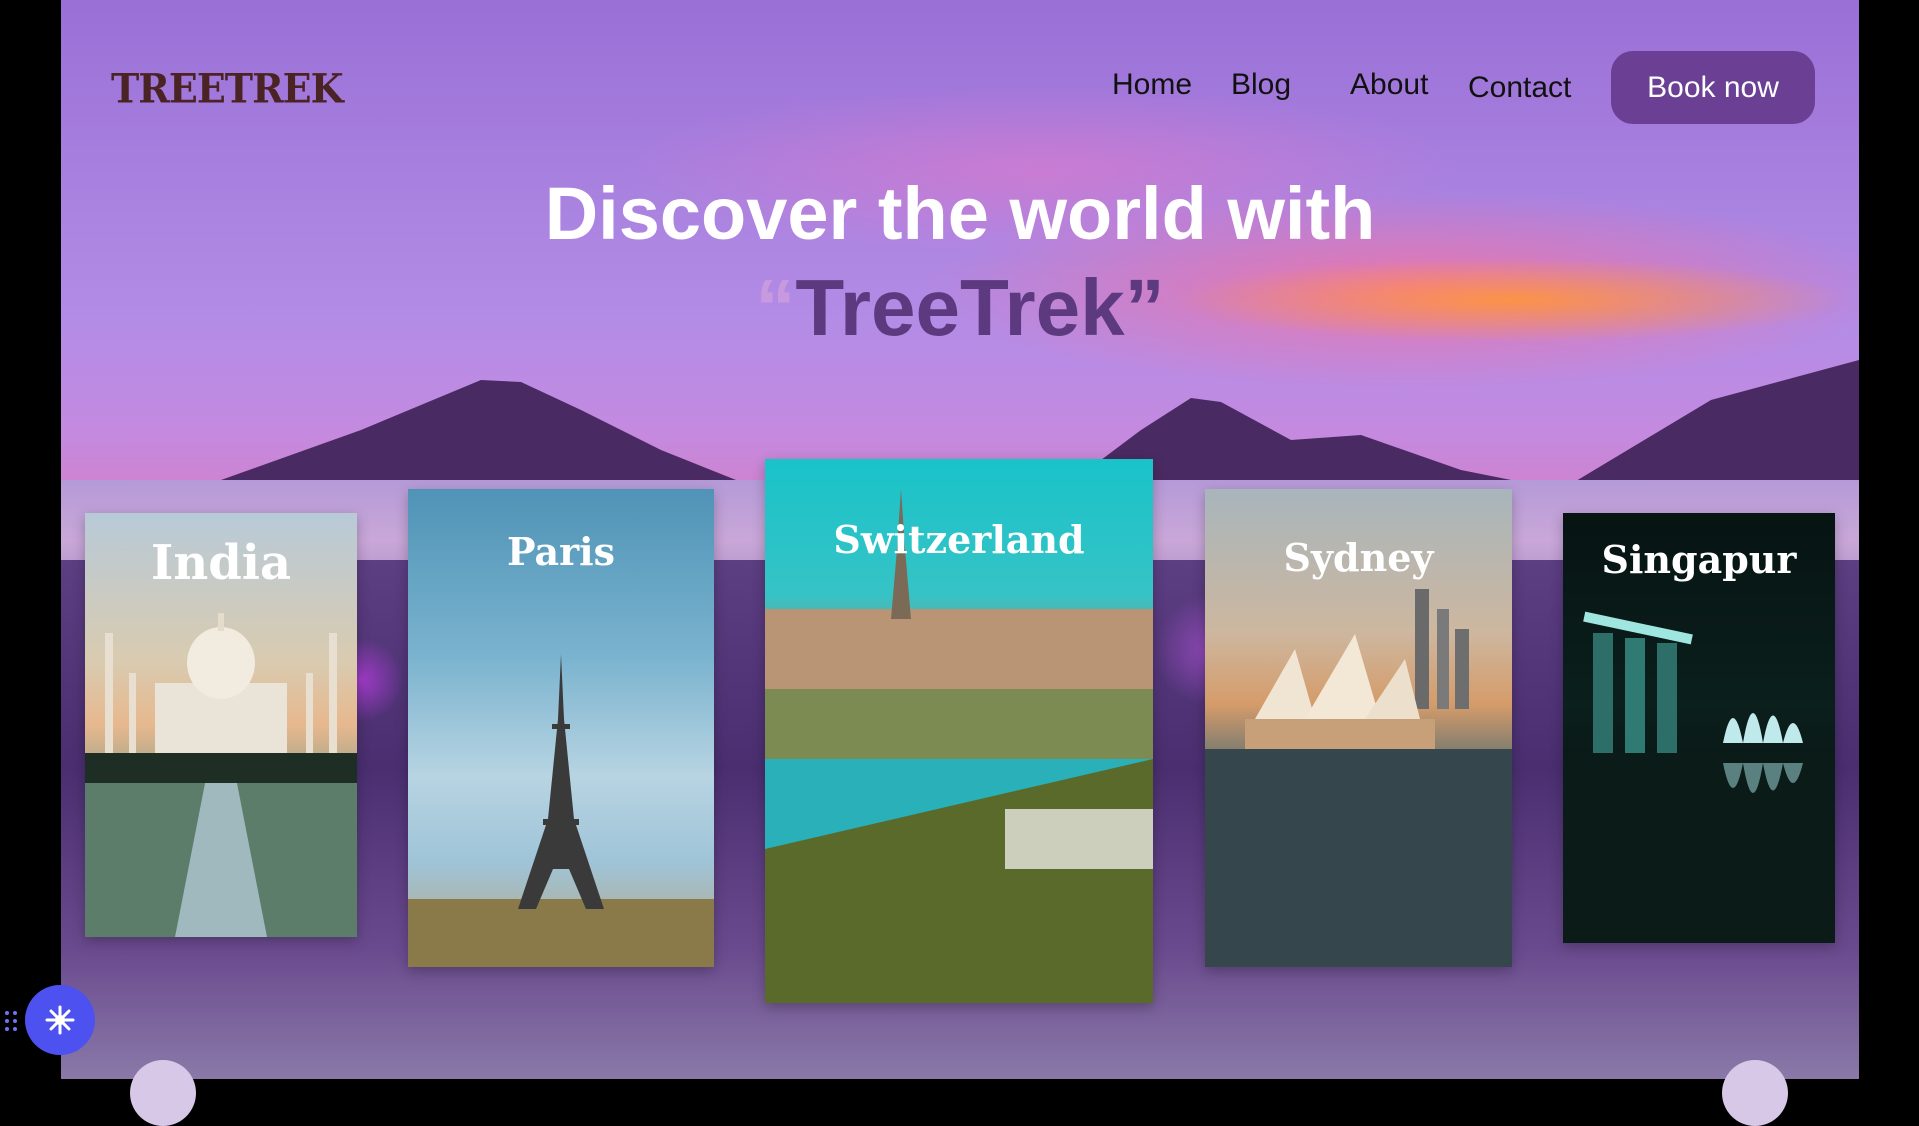 Image resolution: width=1919 pixels, height=1126 pixels. What do you see at coordinates (1699, 559) in the screenshot?
I see `card-title: Singapur` at bounding box center [1699, 559].